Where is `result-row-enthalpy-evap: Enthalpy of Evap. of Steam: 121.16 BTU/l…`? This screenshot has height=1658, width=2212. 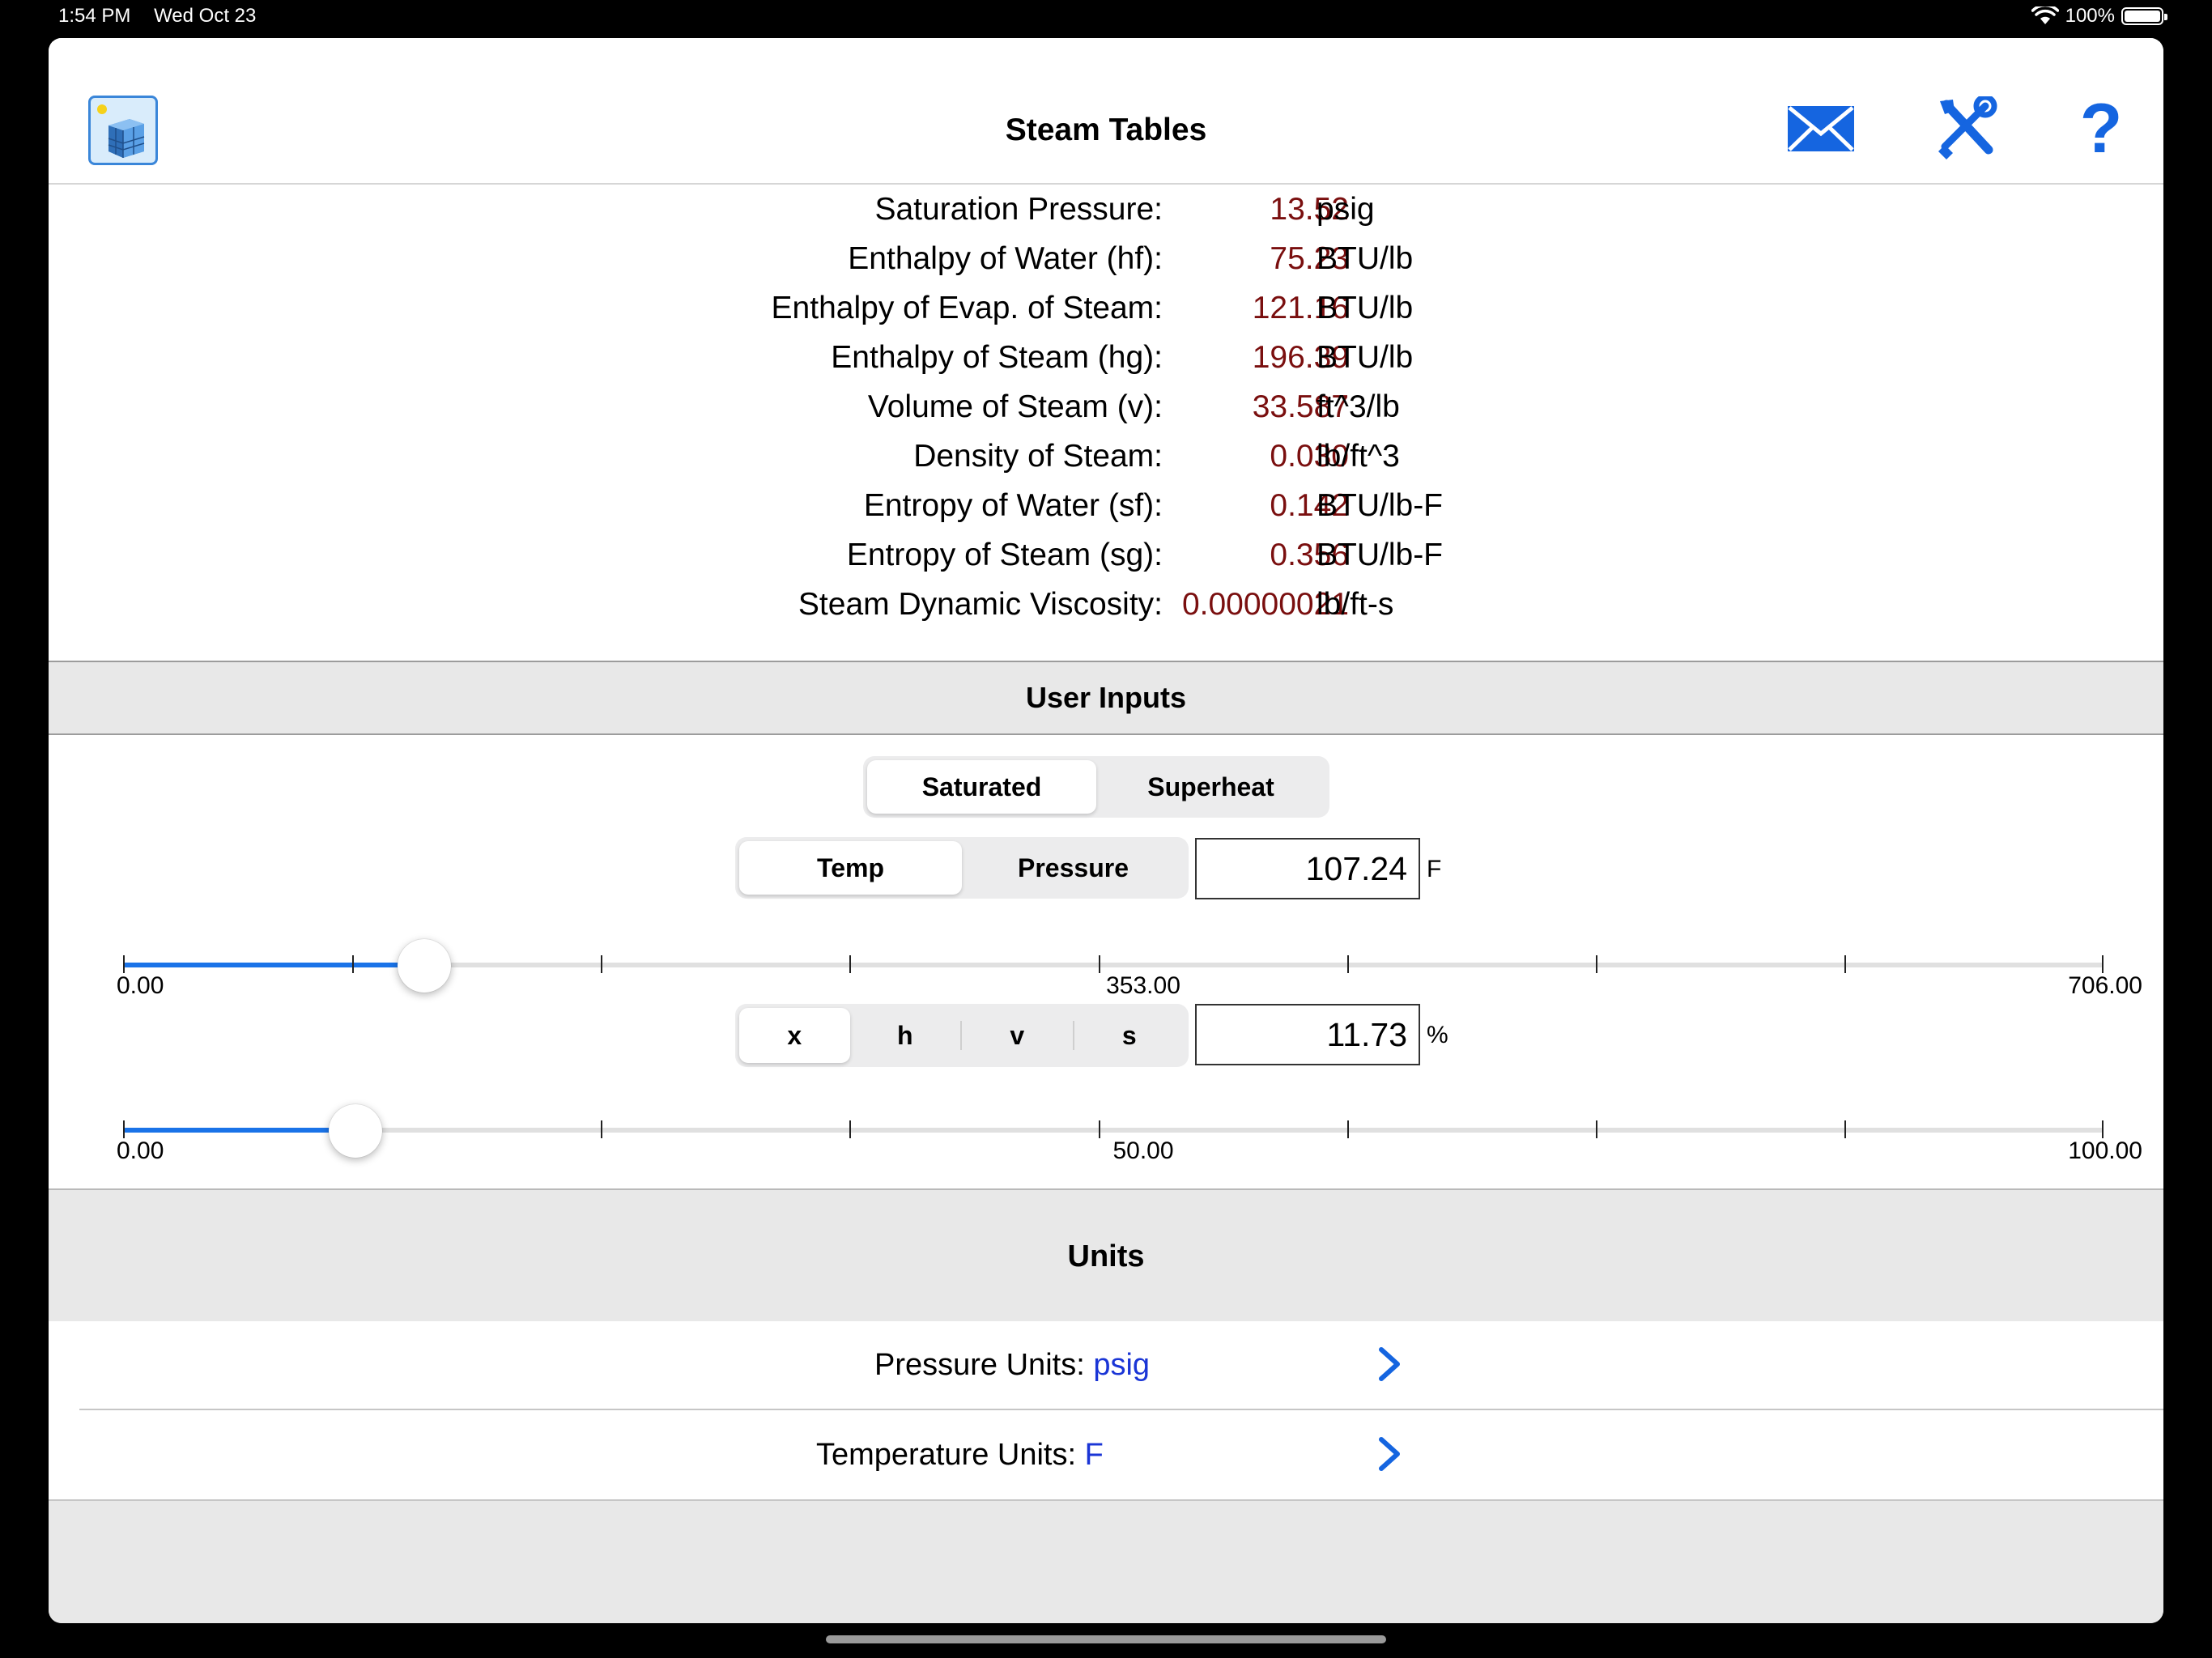
result-row-enthalpy-evap: Enthalpy of Evap. of Steam: 121.16 BTU/l… is located at coordinates (1106, 308).